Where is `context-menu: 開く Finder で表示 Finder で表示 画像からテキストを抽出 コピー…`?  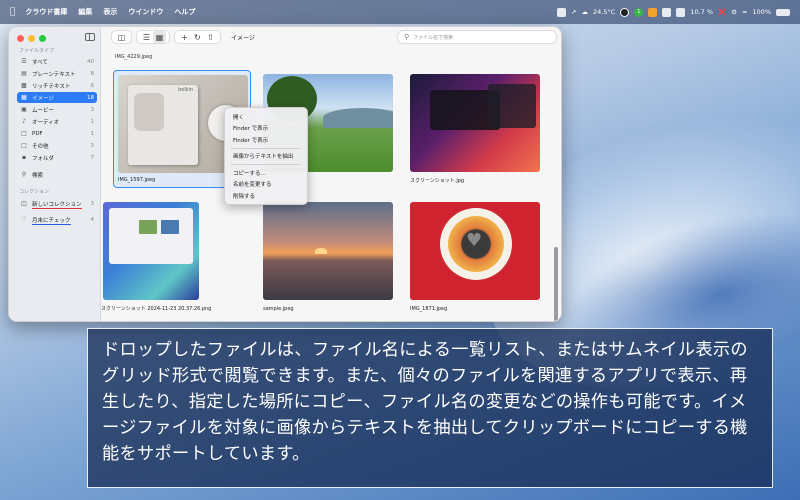 context-menu: 開く Finder で表示 Finder で表示 画像からテキストを抽出 コピー… is located at coordinates (266, 156).